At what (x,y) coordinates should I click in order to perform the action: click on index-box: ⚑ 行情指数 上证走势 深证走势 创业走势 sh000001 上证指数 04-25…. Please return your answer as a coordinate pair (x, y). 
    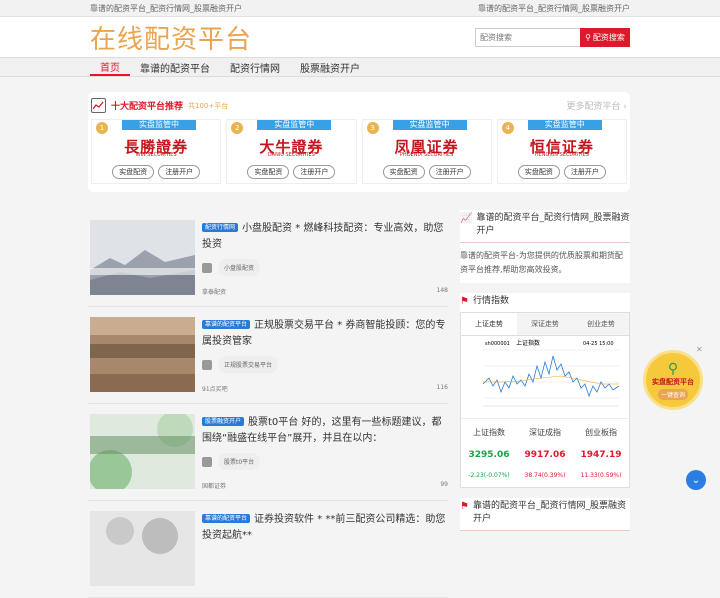
    Looking at the image, I should click on (545, 390).